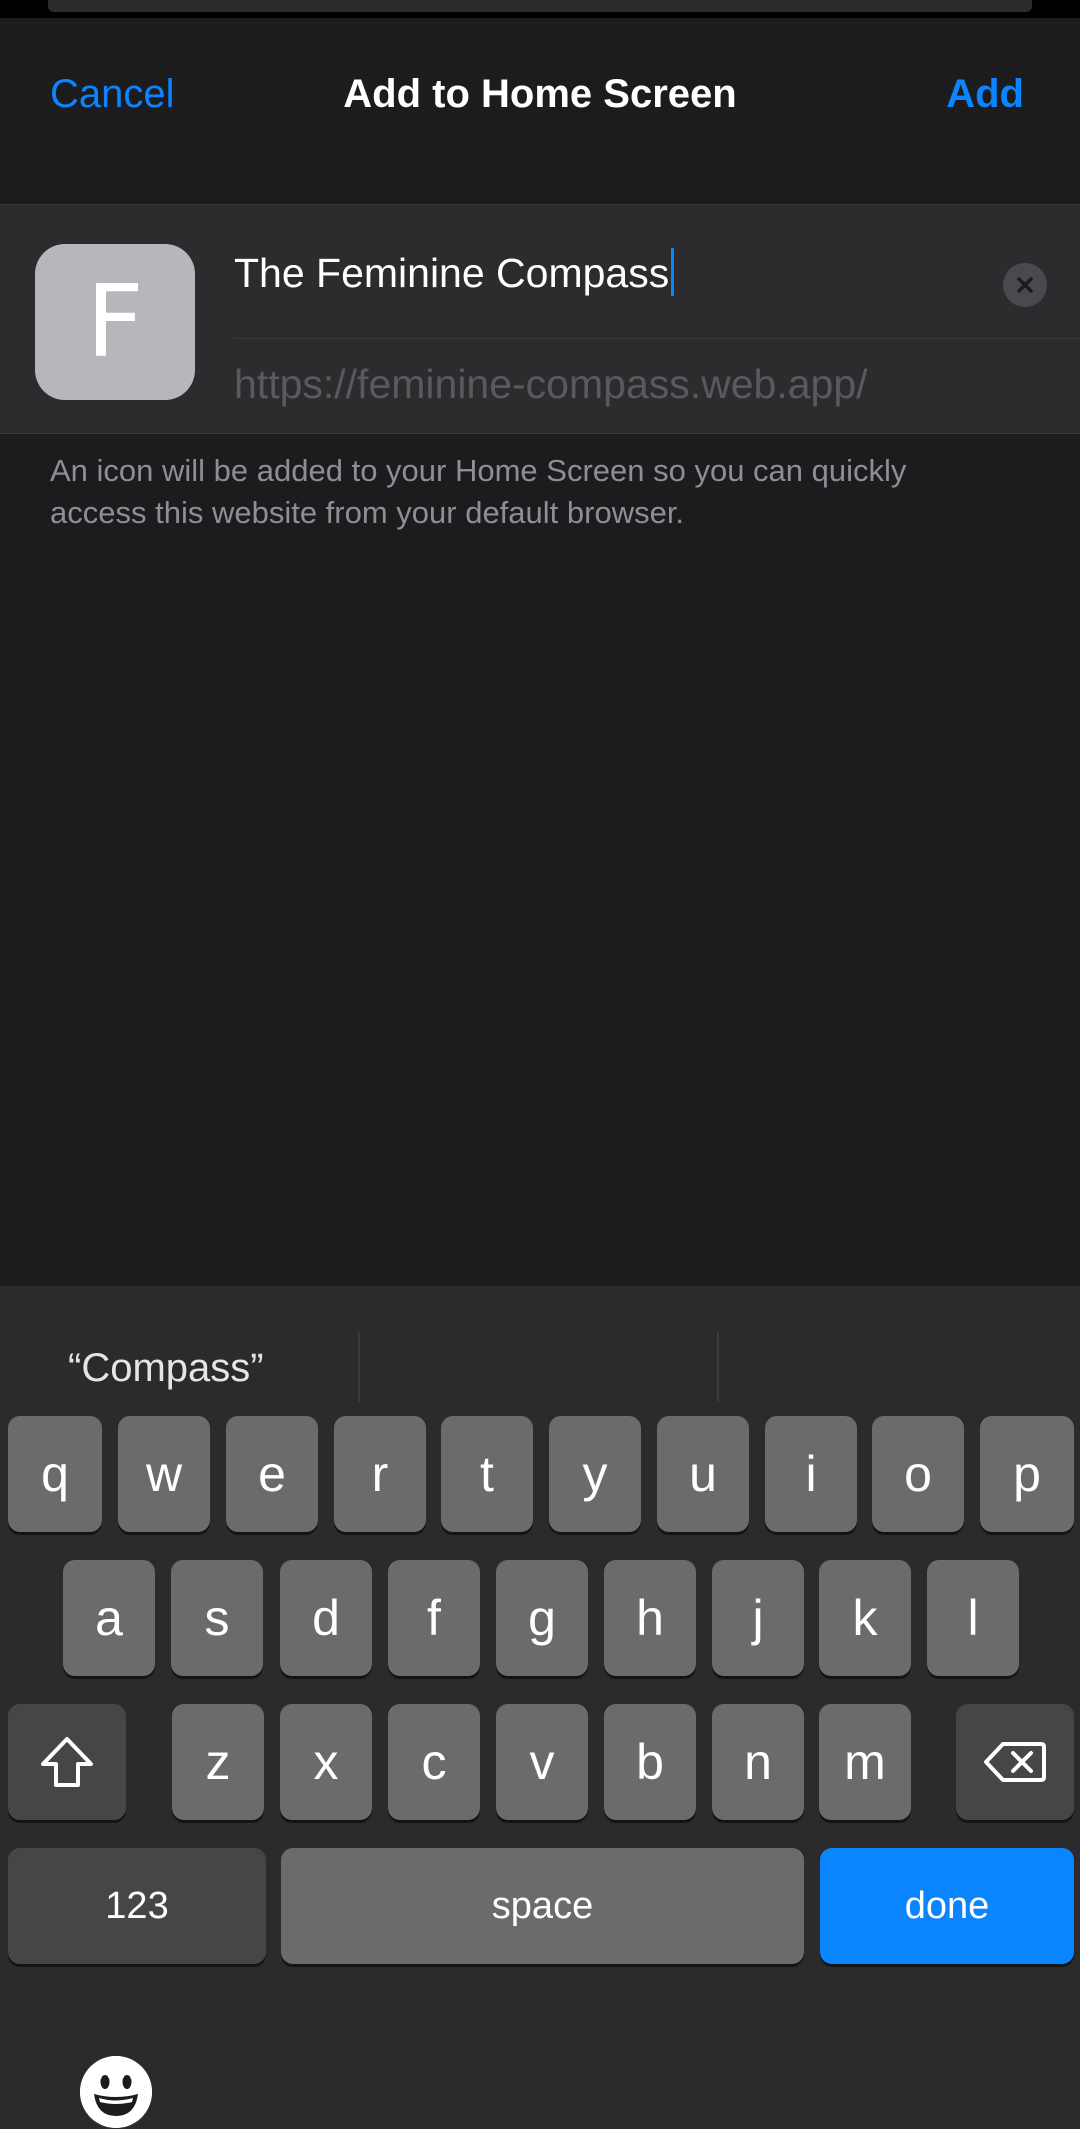 The width and height of the screenshot is (1080, 2129). I want to click on emoji-button, so click(116, 2092).